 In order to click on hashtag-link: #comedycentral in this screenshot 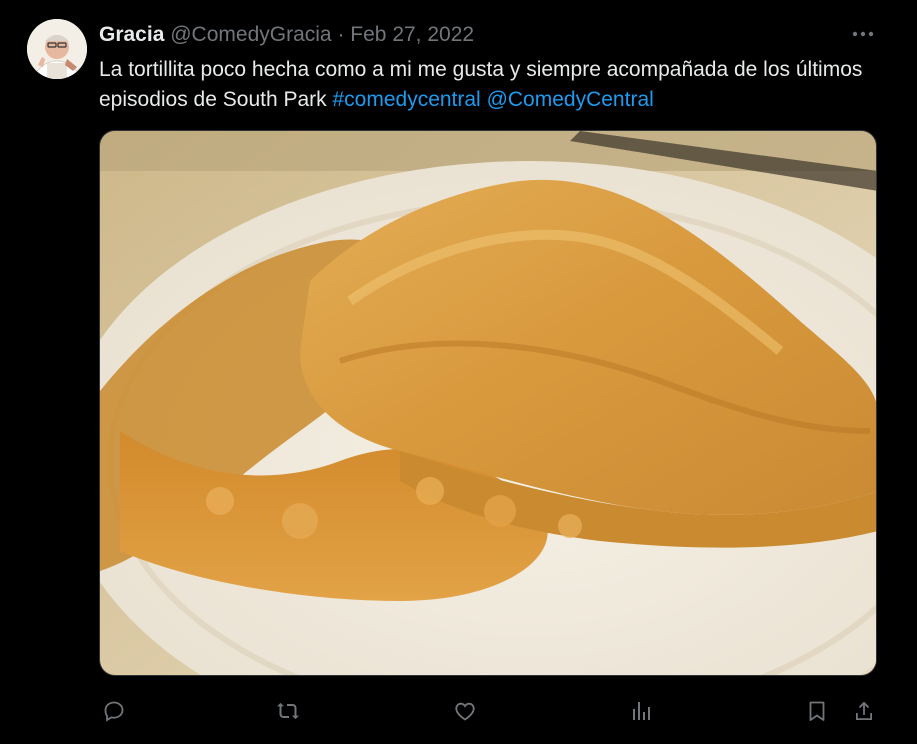, I will do `click(406, 99)`.